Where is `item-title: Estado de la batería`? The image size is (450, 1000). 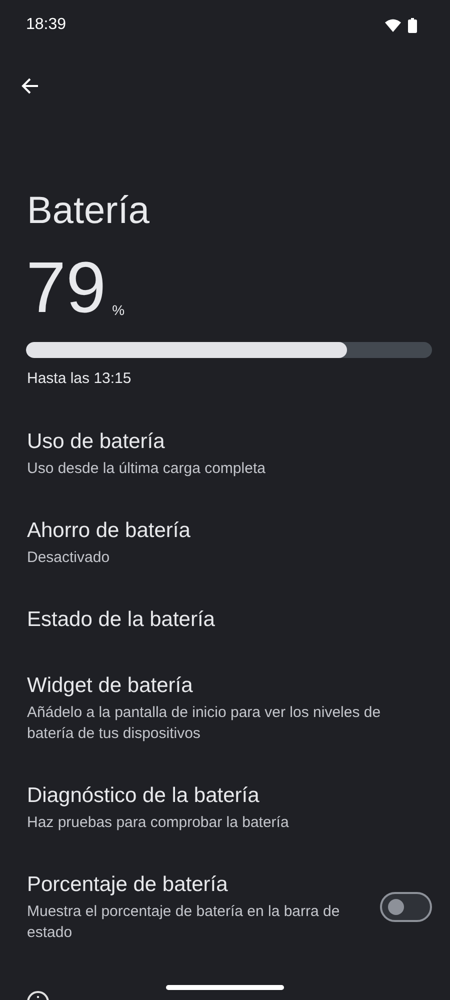 item-title: Estado de la batería is located at coordinates (121, 620).